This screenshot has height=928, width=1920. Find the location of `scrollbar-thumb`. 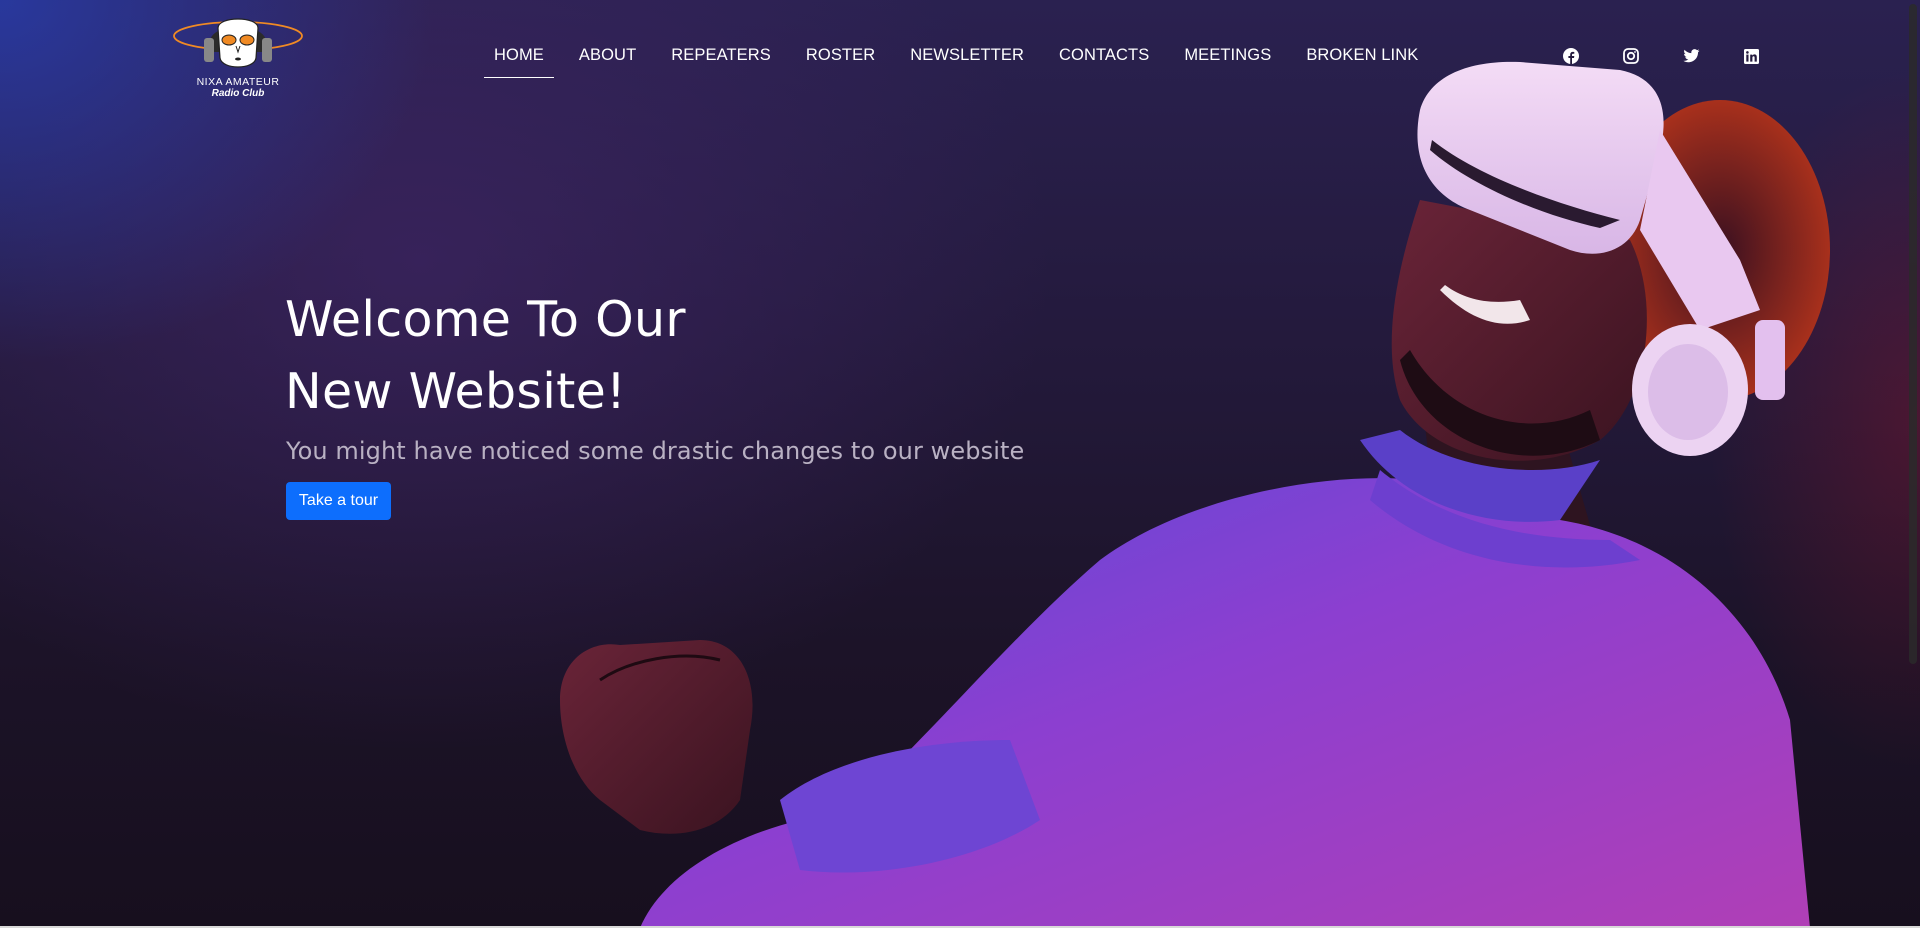

scrollbar-thumb is located at coordinates (1913, 334).